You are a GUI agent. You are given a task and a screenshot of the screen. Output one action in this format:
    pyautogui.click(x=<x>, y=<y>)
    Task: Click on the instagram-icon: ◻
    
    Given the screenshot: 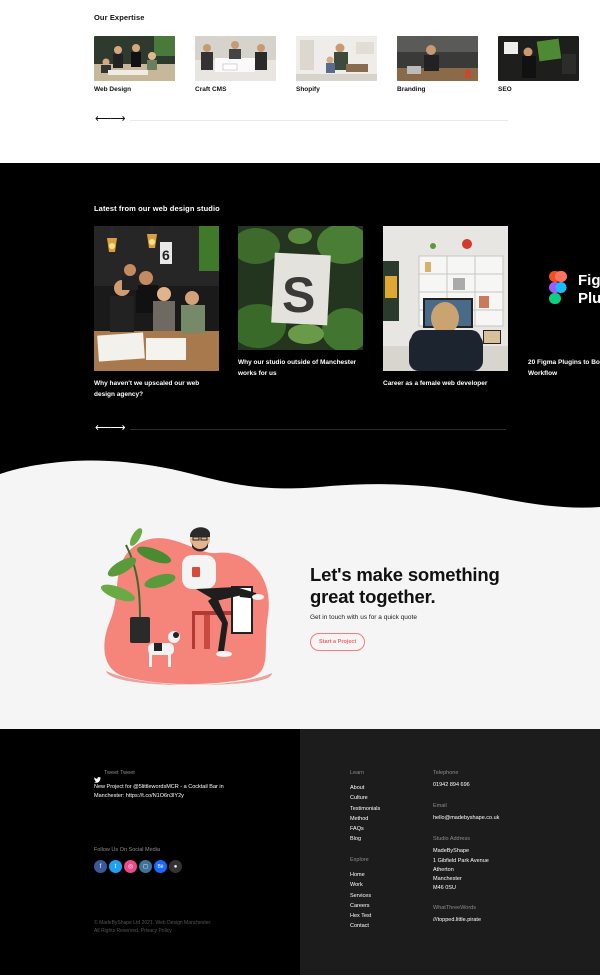 What is the action you would take?
    pyautogui.click(x=145, y=866)
    